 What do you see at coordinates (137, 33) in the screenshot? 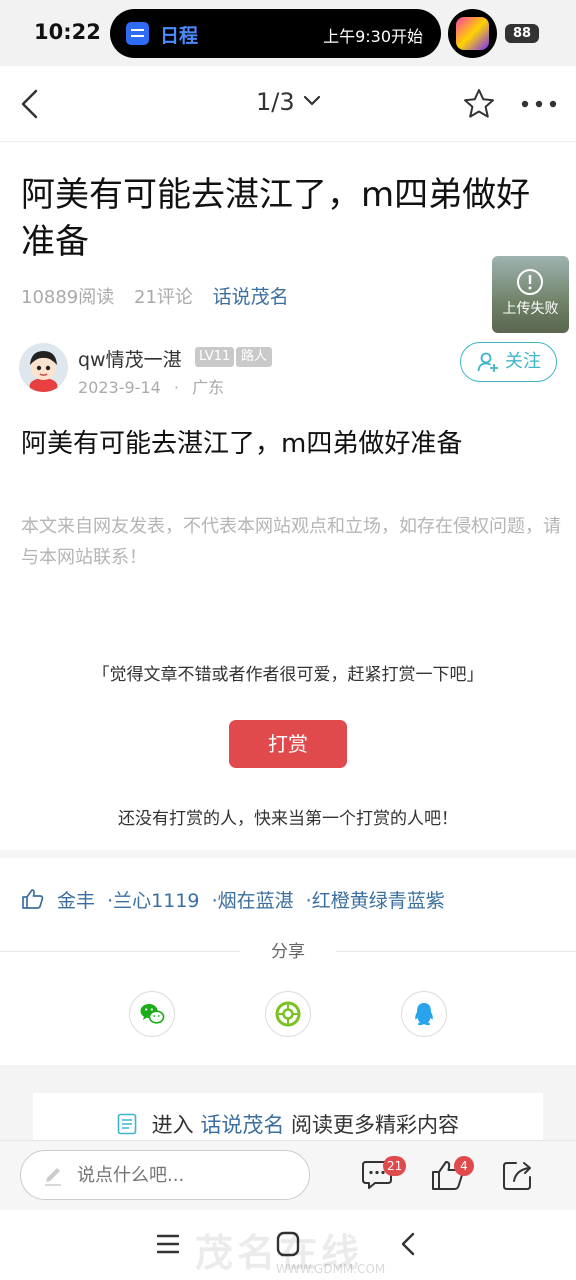
I see `calendar-icon` at bounding box center [137, 33].